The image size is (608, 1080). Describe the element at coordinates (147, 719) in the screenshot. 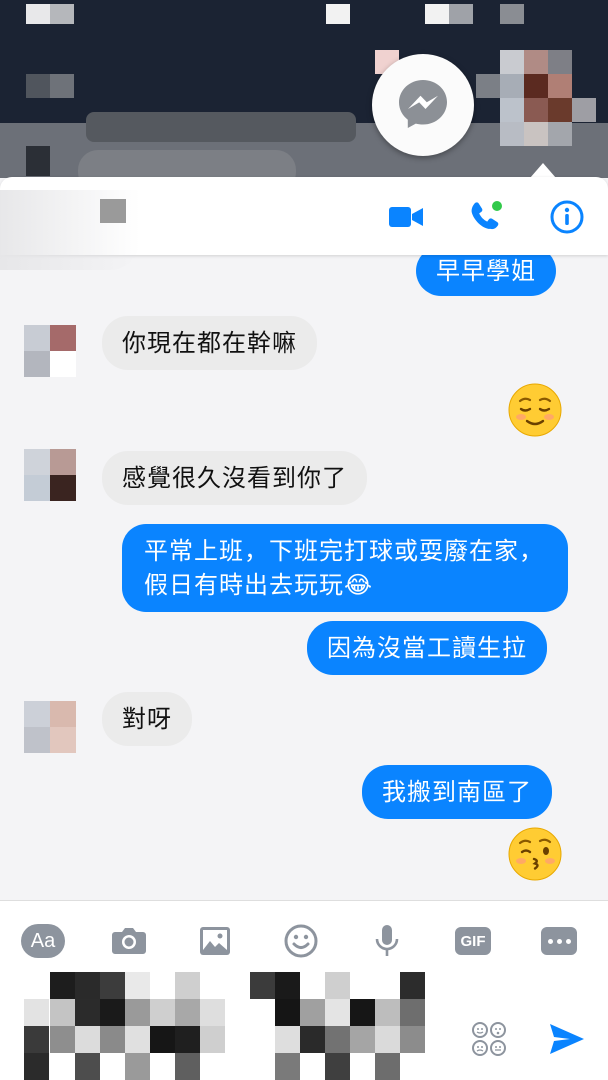

I see `message-bubble-incoming: 對呀` at that location.